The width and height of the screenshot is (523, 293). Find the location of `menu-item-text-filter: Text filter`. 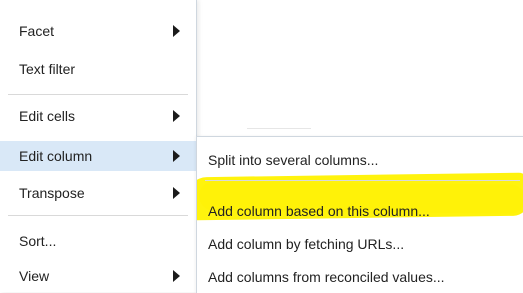

menu-item-text-filter: Text filter is located at coordinates (98, 69).